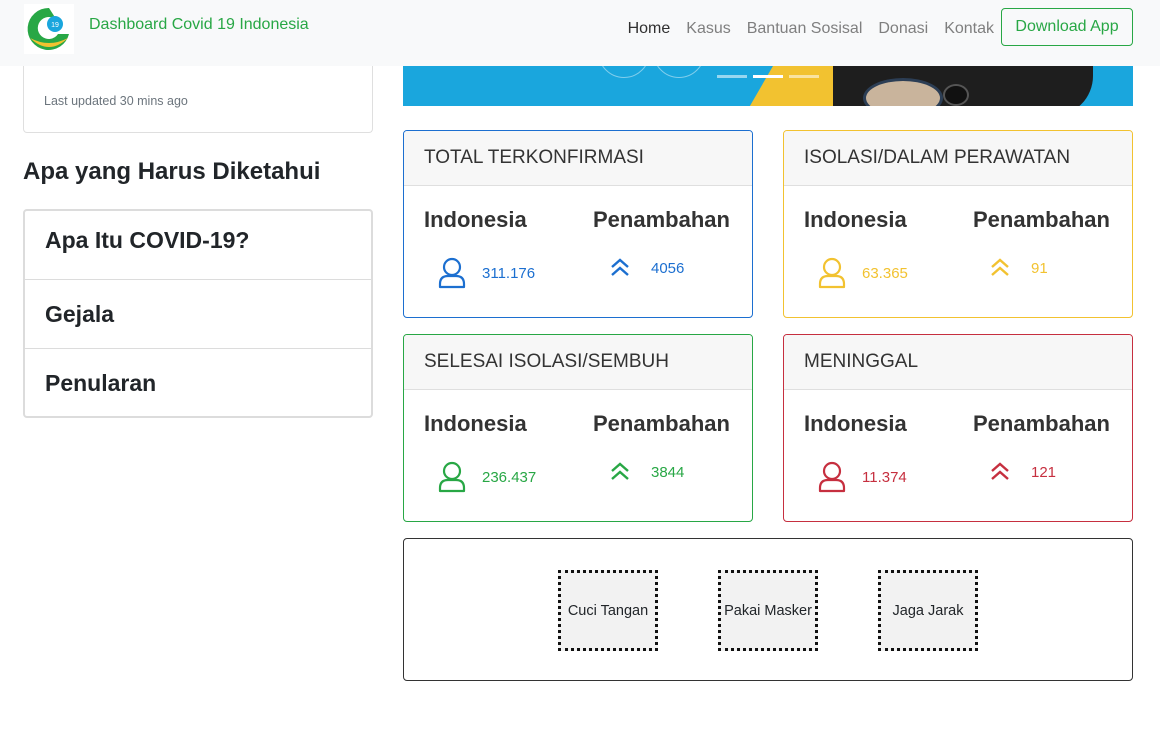 The height and width of the screenshot is (730, 1160). What do you see at coordinates (668, 472) in the screenshot?
I see `sembuh-penambahan-value: 3844` at bounding box center [668, 472].